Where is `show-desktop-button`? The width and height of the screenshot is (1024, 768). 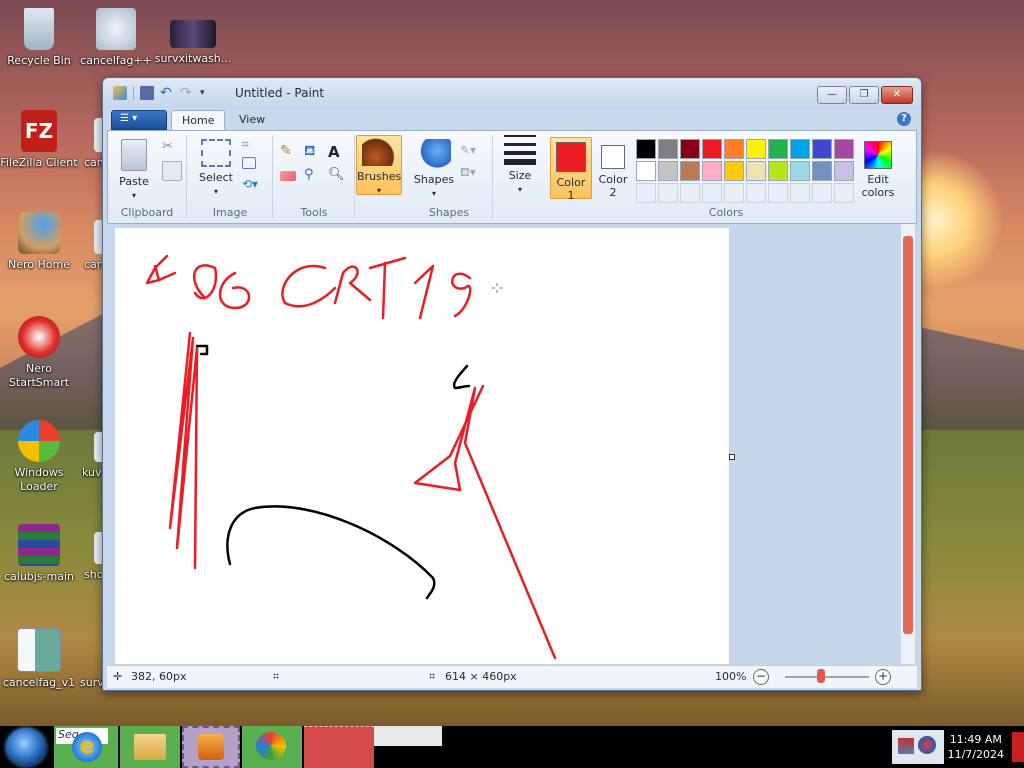
show-desktop-button is located at coordinates (1018, 747).